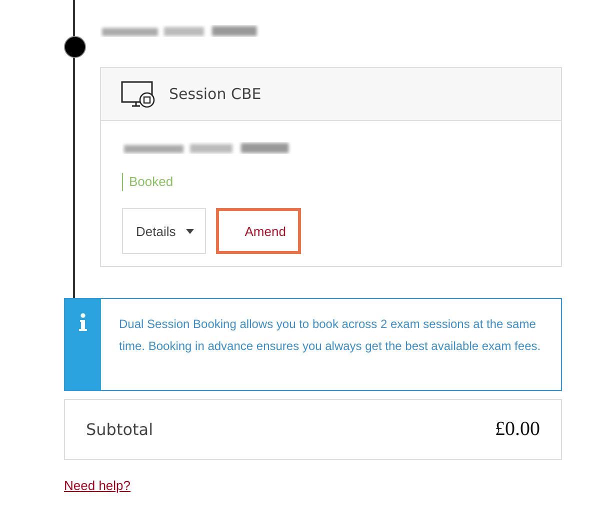 The image size is (609, 515). Describe the element at coordinates (120, 429) in the screenshot. I see `subtotal-label: Subtotal` at that location.